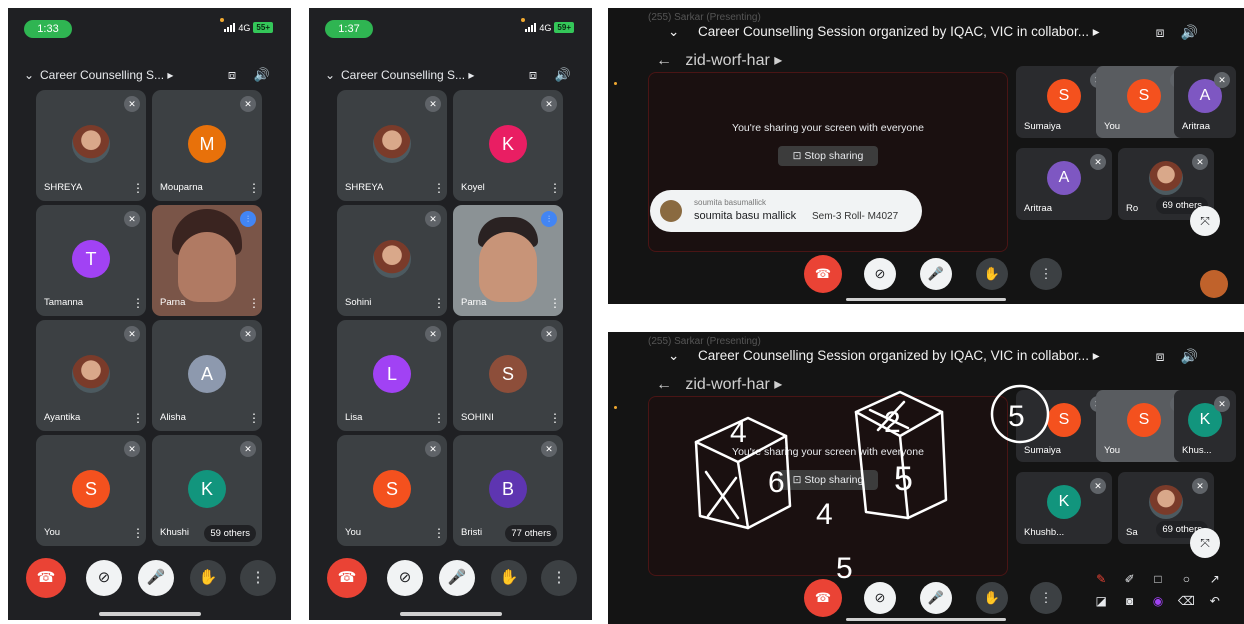  I want to click on participant-tile: ✕ Sohini ⋮, so click(392, 260).